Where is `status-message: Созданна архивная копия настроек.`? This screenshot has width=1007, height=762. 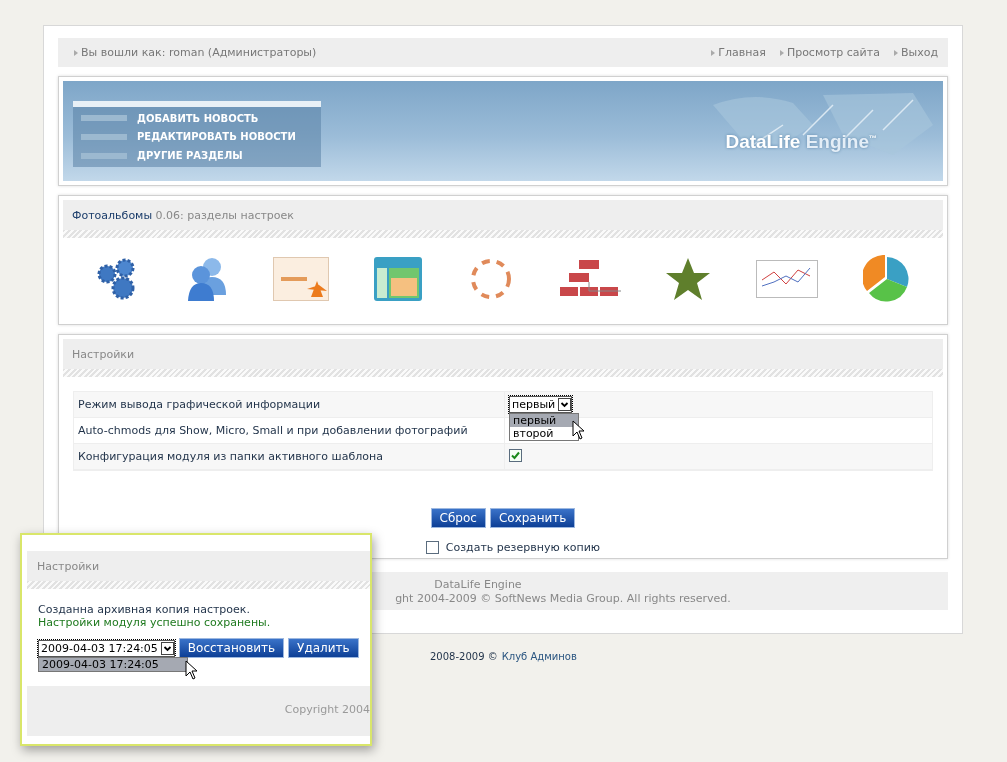
status-message: Созданна архивная копия настроек. is located at coordinates (144, 609).